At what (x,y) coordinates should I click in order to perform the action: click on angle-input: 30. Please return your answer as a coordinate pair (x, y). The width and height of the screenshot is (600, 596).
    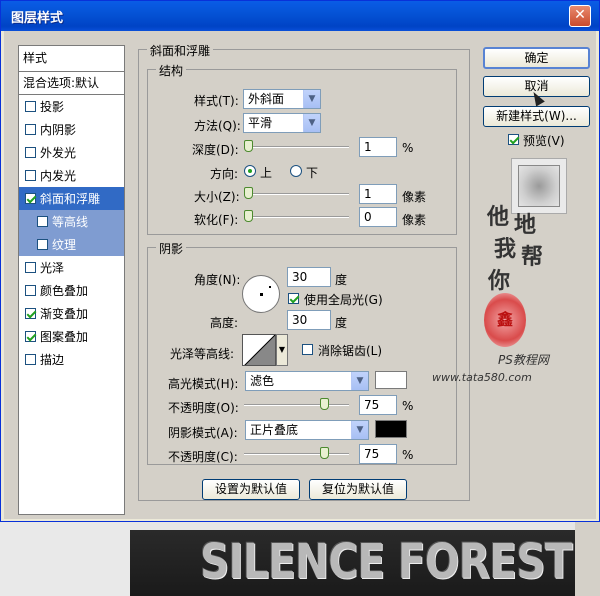
    Looking at the image, I should click on (309, 277).